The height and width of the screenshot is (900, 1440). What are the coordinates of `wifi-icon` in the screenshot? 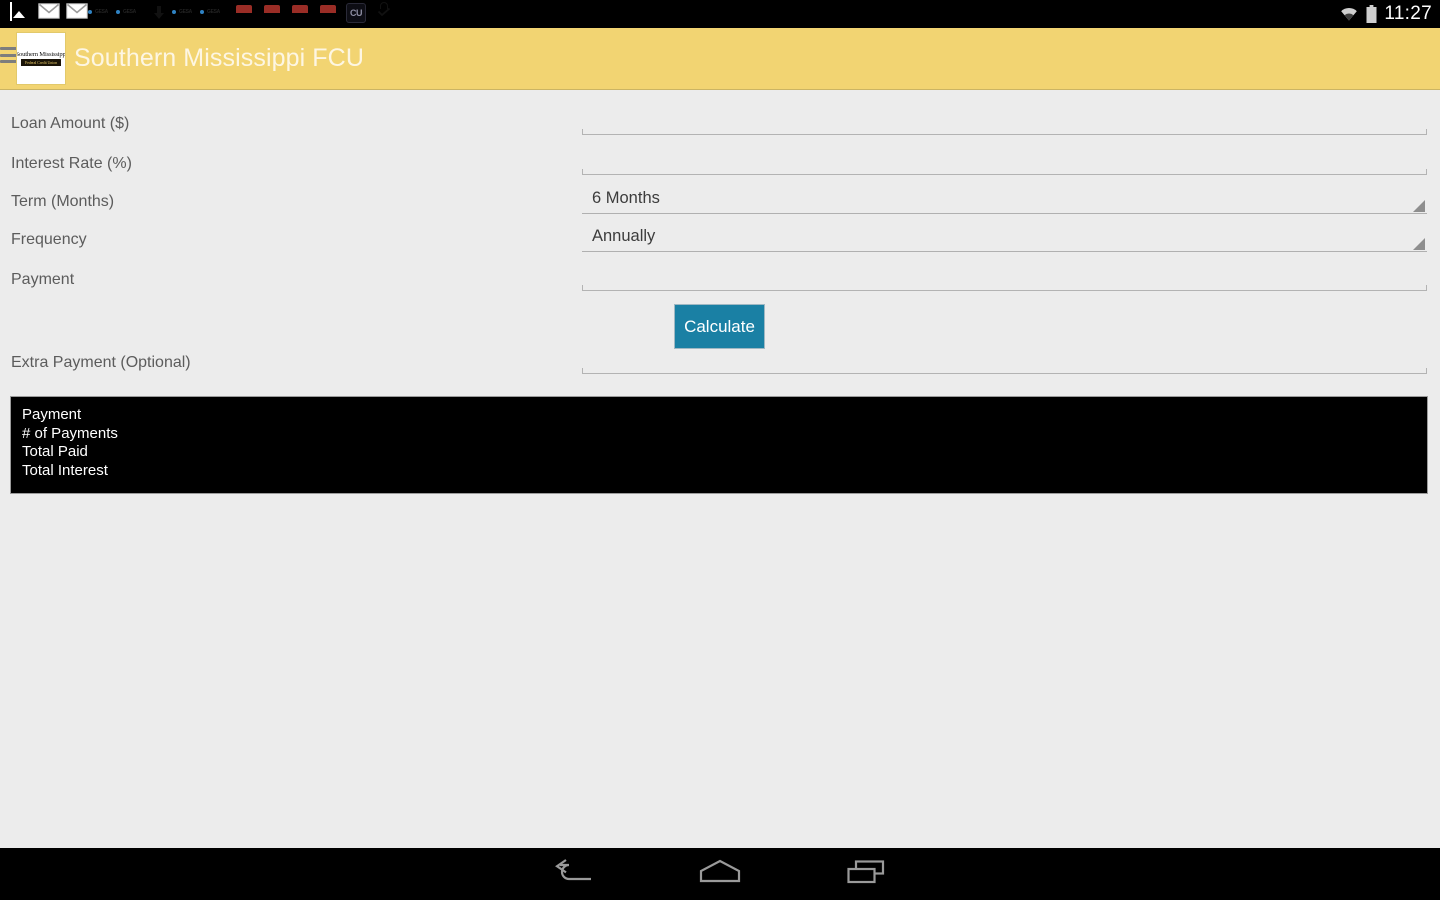 It's located at (1349, 14).